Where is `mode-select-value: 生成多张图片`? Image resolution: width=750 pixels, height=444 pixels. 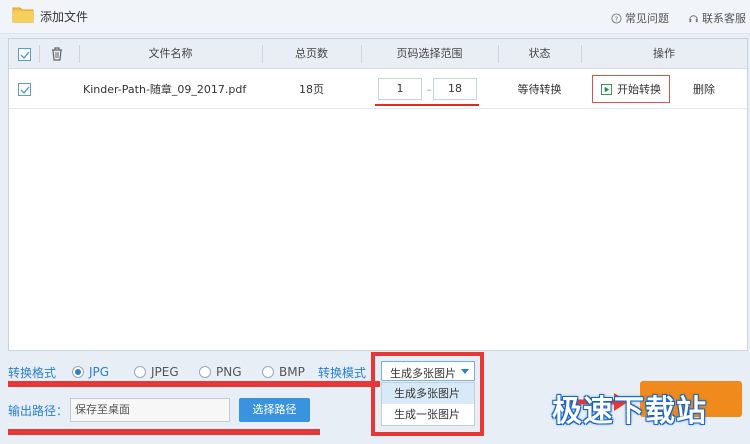 mode-select-value: 生成多张图片 is located at coordinates (423, 373).